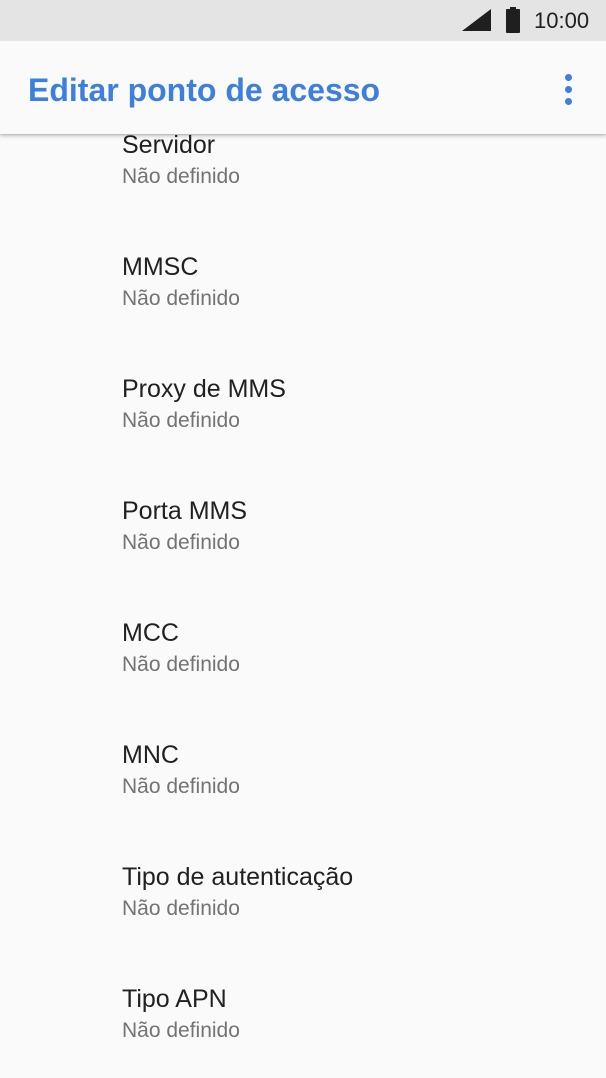 This screenshot has height=1078, width=606. What do you see at coordinates (562, 20) in the screenshot?
I see `status-clock: 10:00` at bounding box center [562, 20].